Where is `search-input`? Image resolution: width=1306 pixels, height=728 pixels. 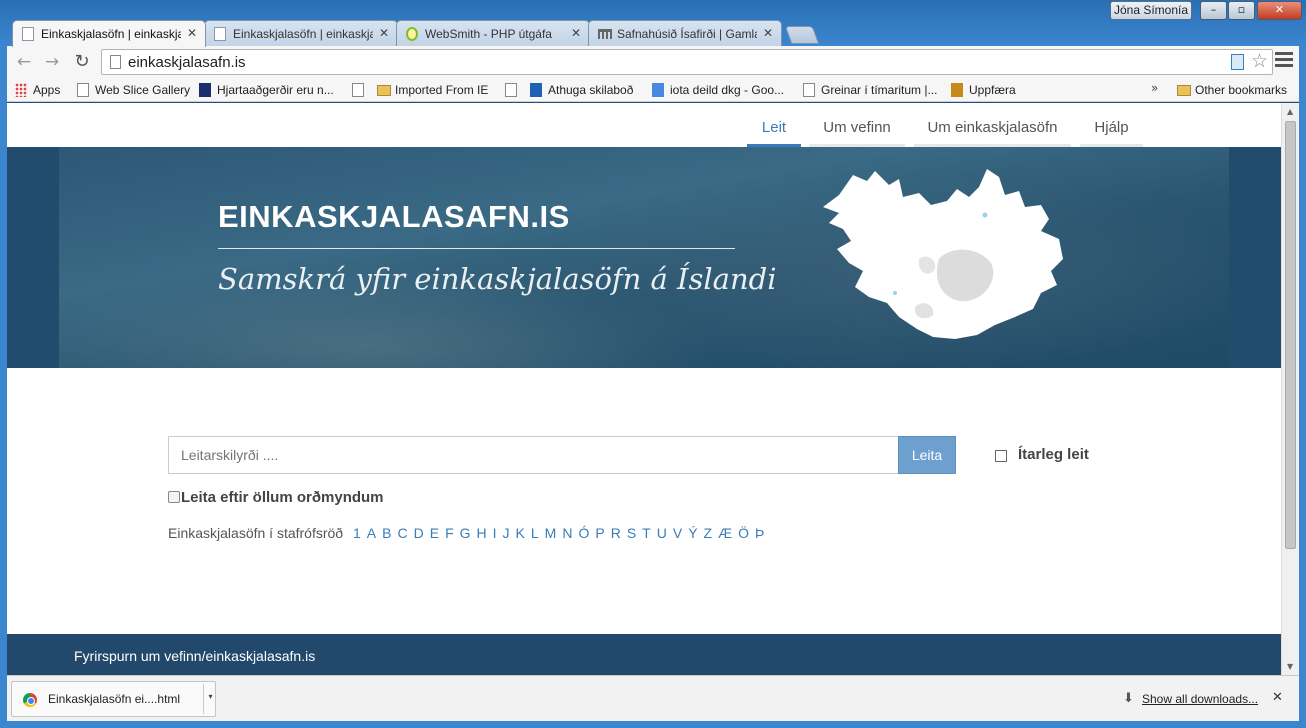
search-input is located at coordinates (533, 455).